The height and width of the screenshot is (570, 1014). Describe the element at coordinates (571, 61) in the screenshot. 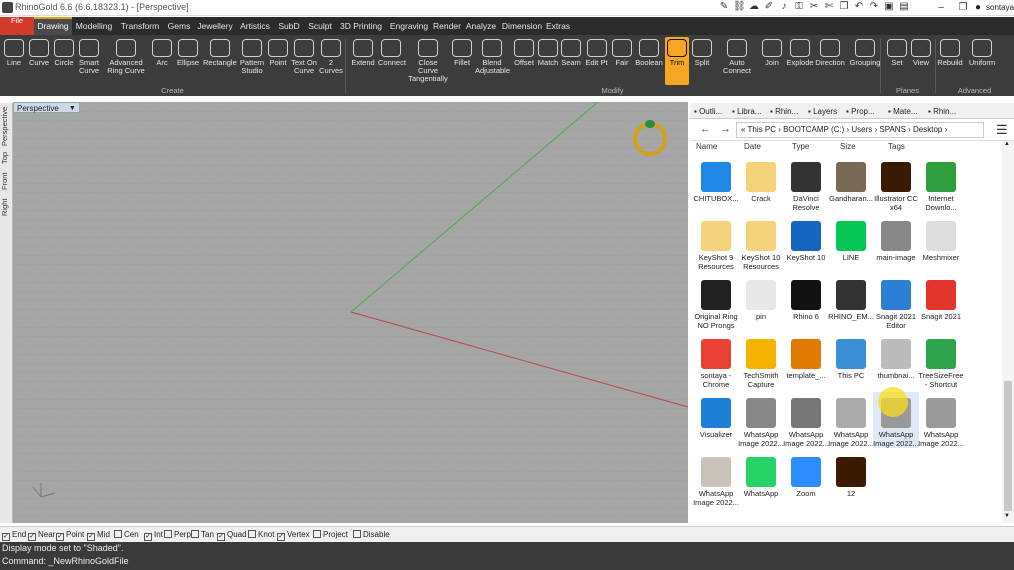

I see `seam-button: Seam` at that location.